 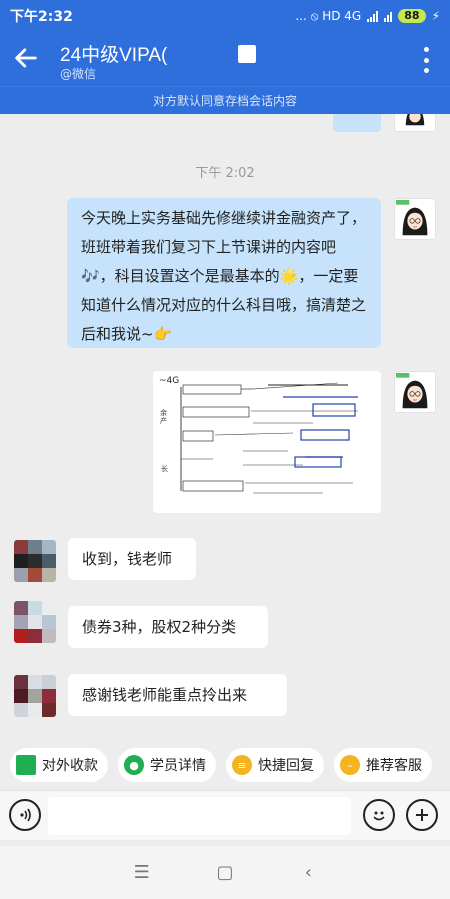 What do you see at coordinates (163, 412) in the screenshot?
I see `svg-text: 余` at bounding box center [163, 412].